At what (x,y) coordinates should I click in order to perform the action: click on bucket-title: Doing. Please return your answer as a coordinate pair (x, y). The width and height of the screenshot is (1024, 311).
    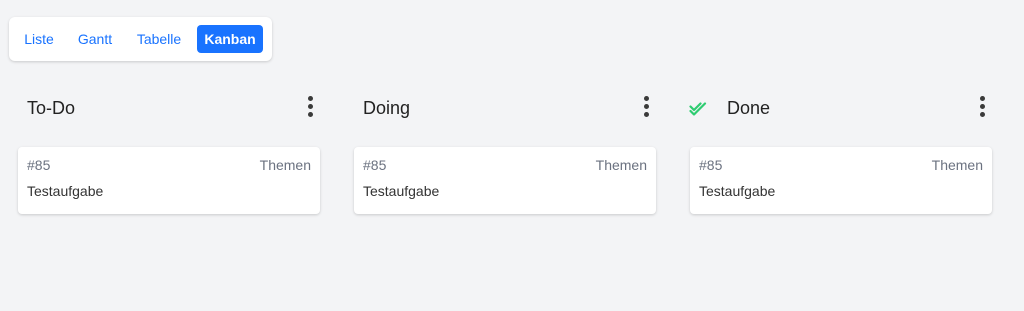
    Looking at the image, I should click on (386, 108).